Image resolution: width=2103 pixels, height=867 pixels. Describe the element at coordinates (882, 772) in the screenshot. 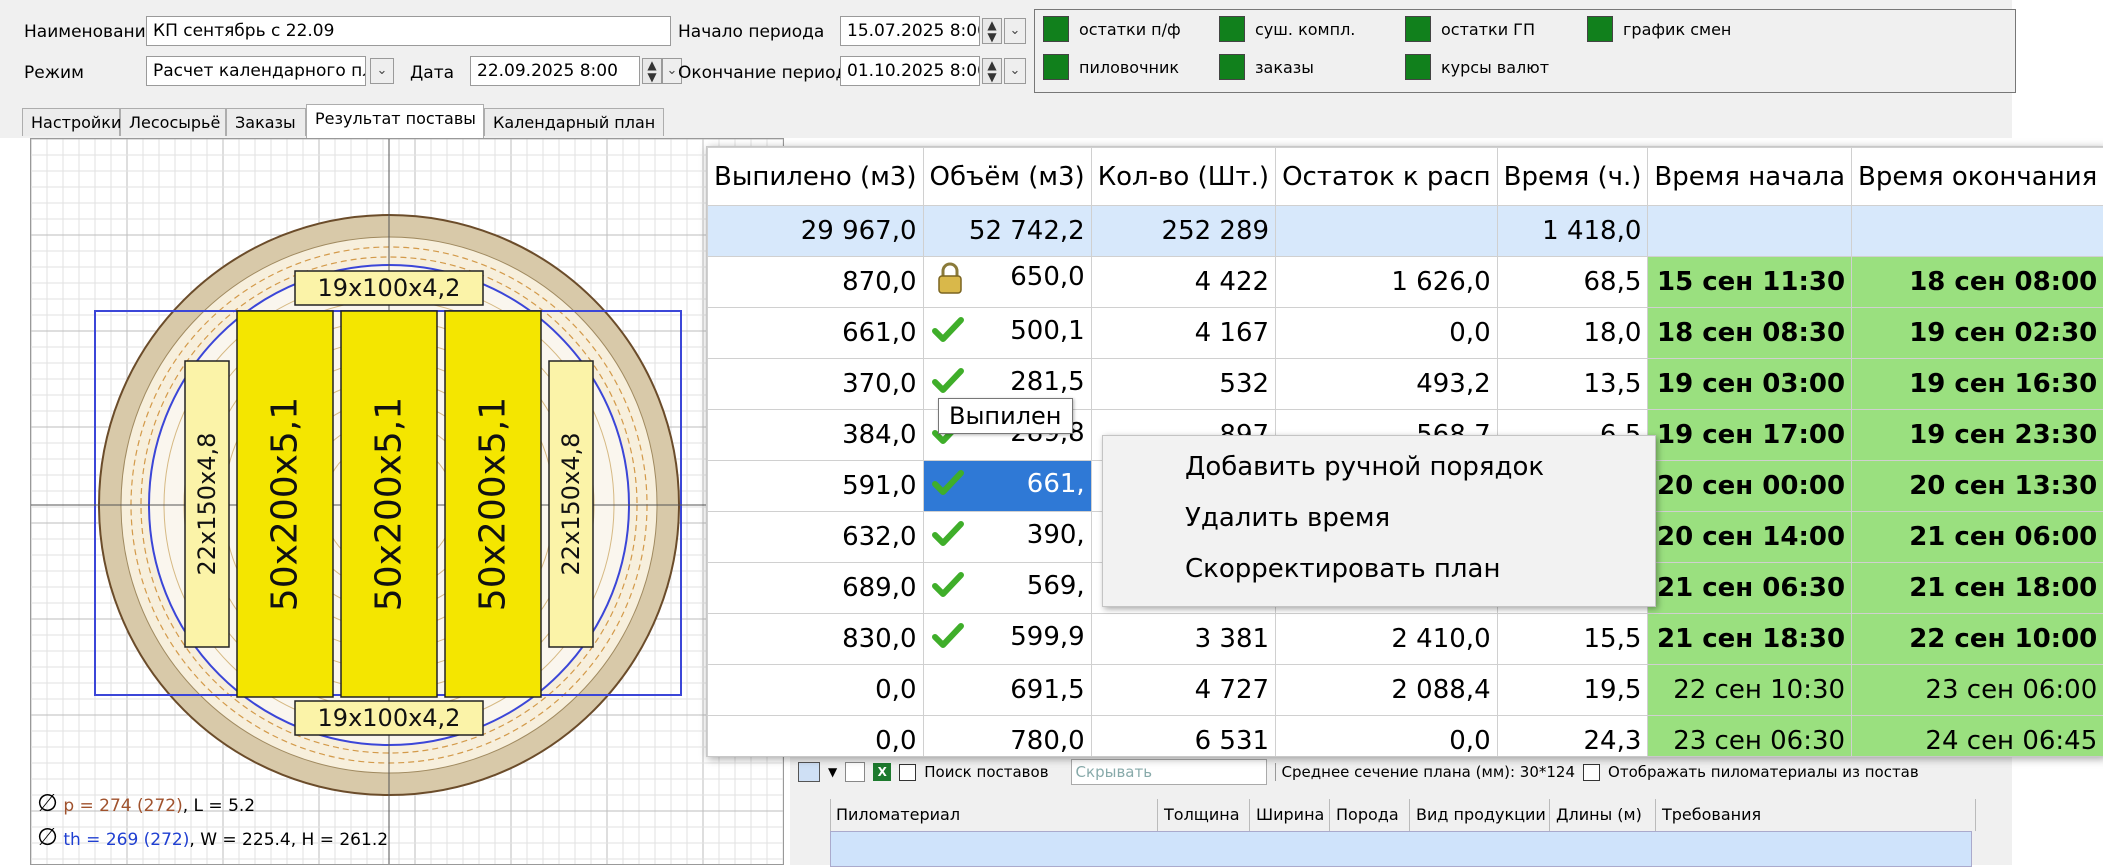

I see `excel-icon: X` at that location.